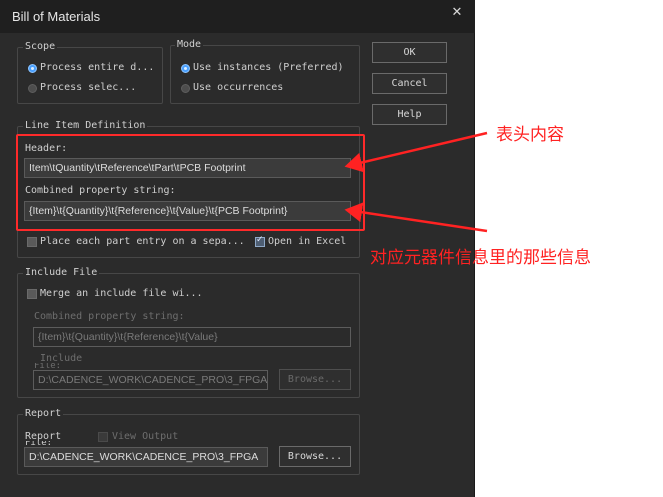 The width and height of the screenshot is (663, 497). What do you see at coordinates (416, 152) in the screenshot?
I see `header-annotation-arrow` at bounding box center [416, 152].